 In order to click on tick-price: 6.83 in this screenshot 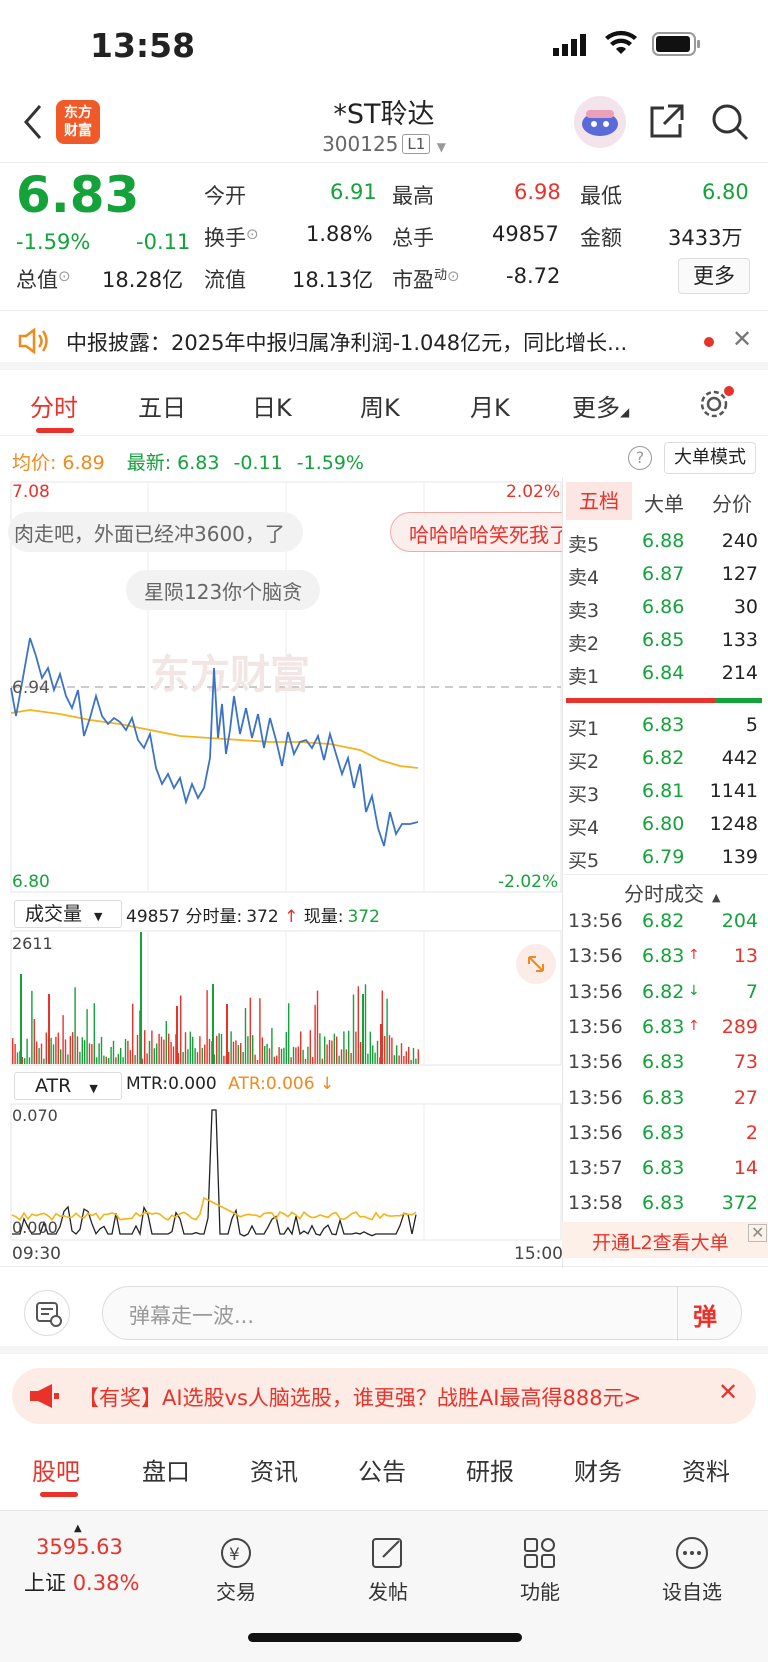, I will do `click(663, 1026)`.